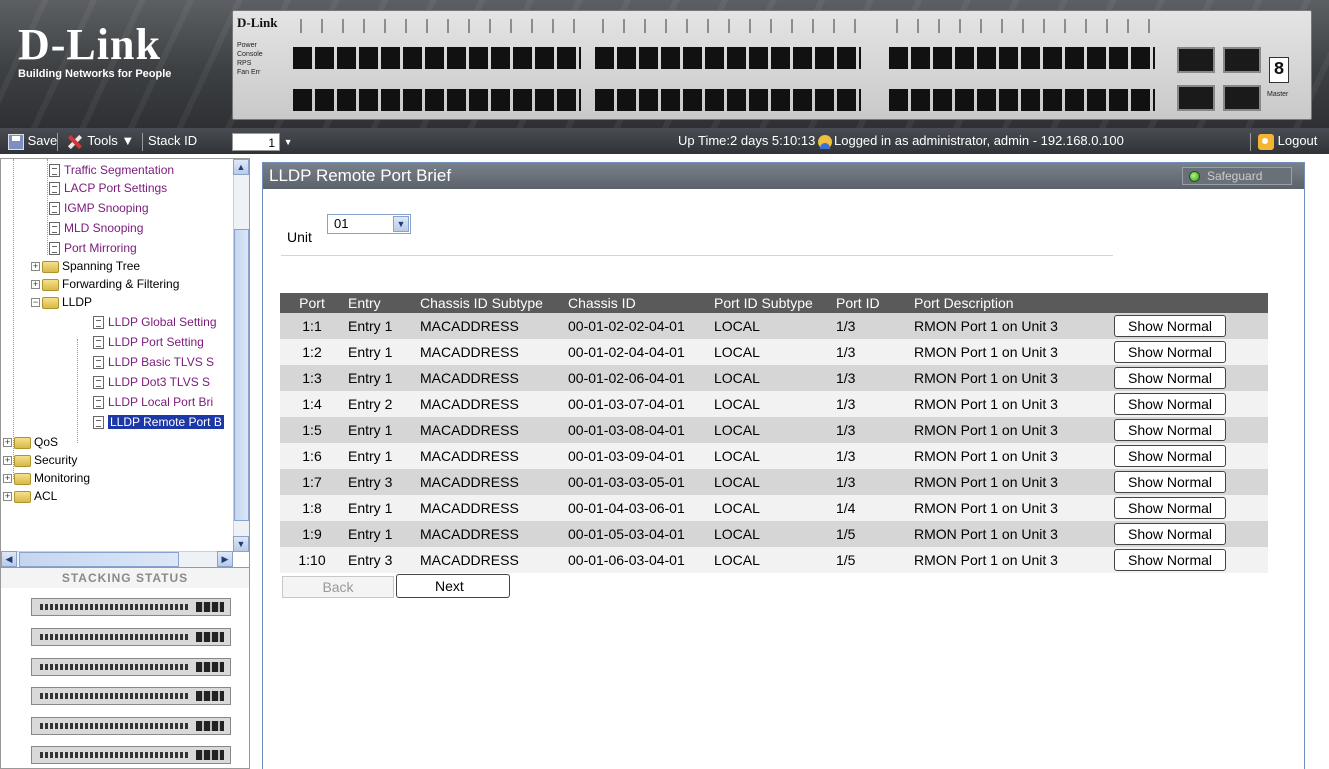 The width and height of the screenshot is (1329, 769). Describe the element at coordinates (40, 460) in the screenshot. I see `tree-folder-security: + Security` at that location.